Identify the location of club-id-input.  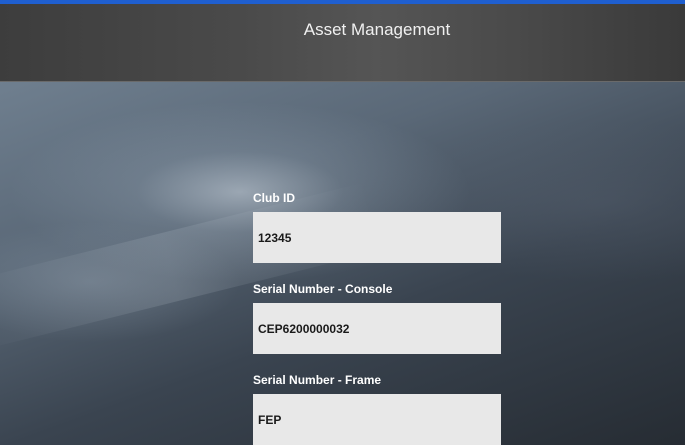
(377, 237).